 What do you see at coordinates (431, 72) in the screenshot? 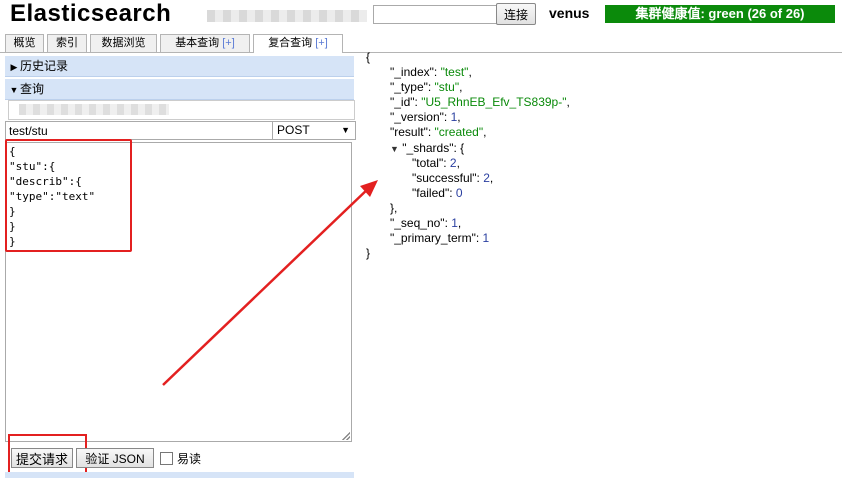
I see `json-row: "_index": "test",` at bounding box center [431, 72].